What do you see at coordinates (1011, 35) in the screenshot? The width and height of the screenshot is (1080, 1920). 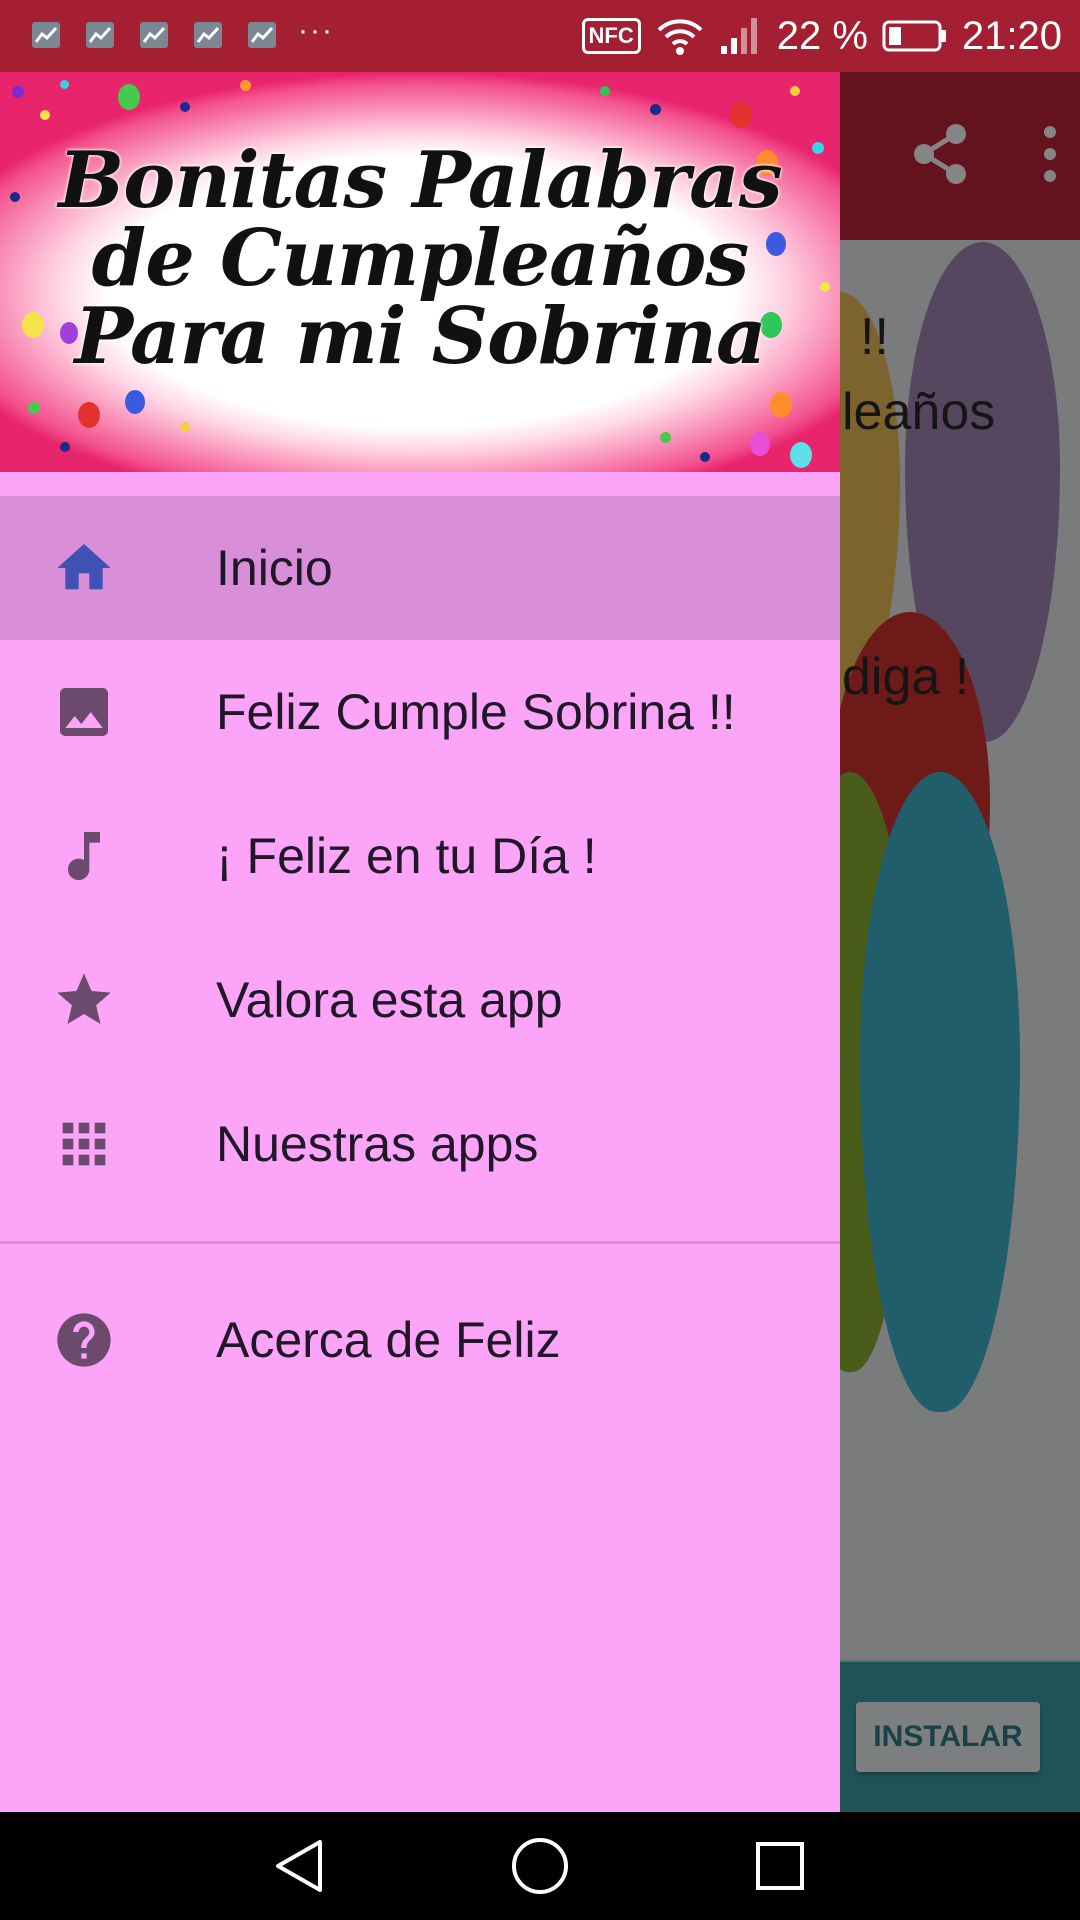 I see `clock: 21:20` at bounding box center [1011, 35].